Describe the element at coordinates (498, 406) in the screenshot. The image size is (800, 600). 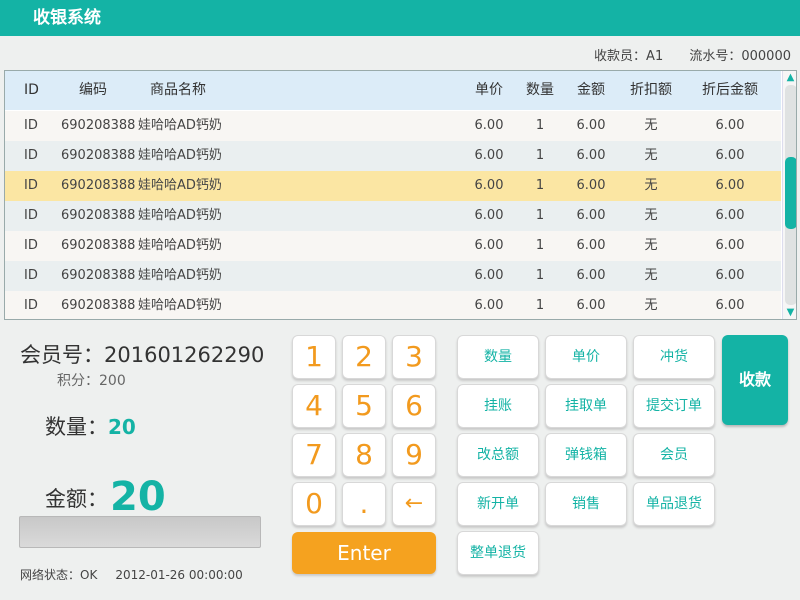
I see `hang-account-button: 挂账` at that location.